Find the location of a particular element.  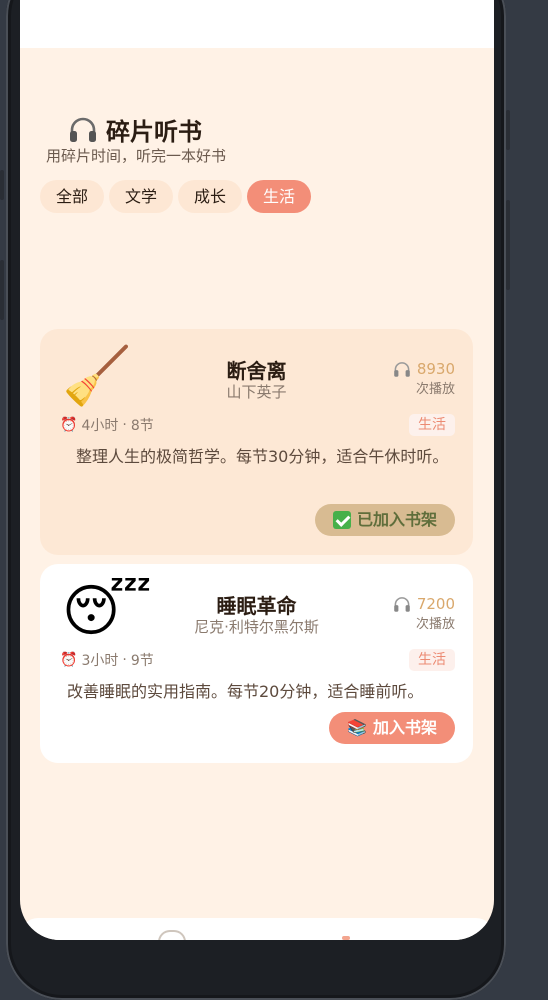

tab-life: 生活 is located at coordinates (279, 196).